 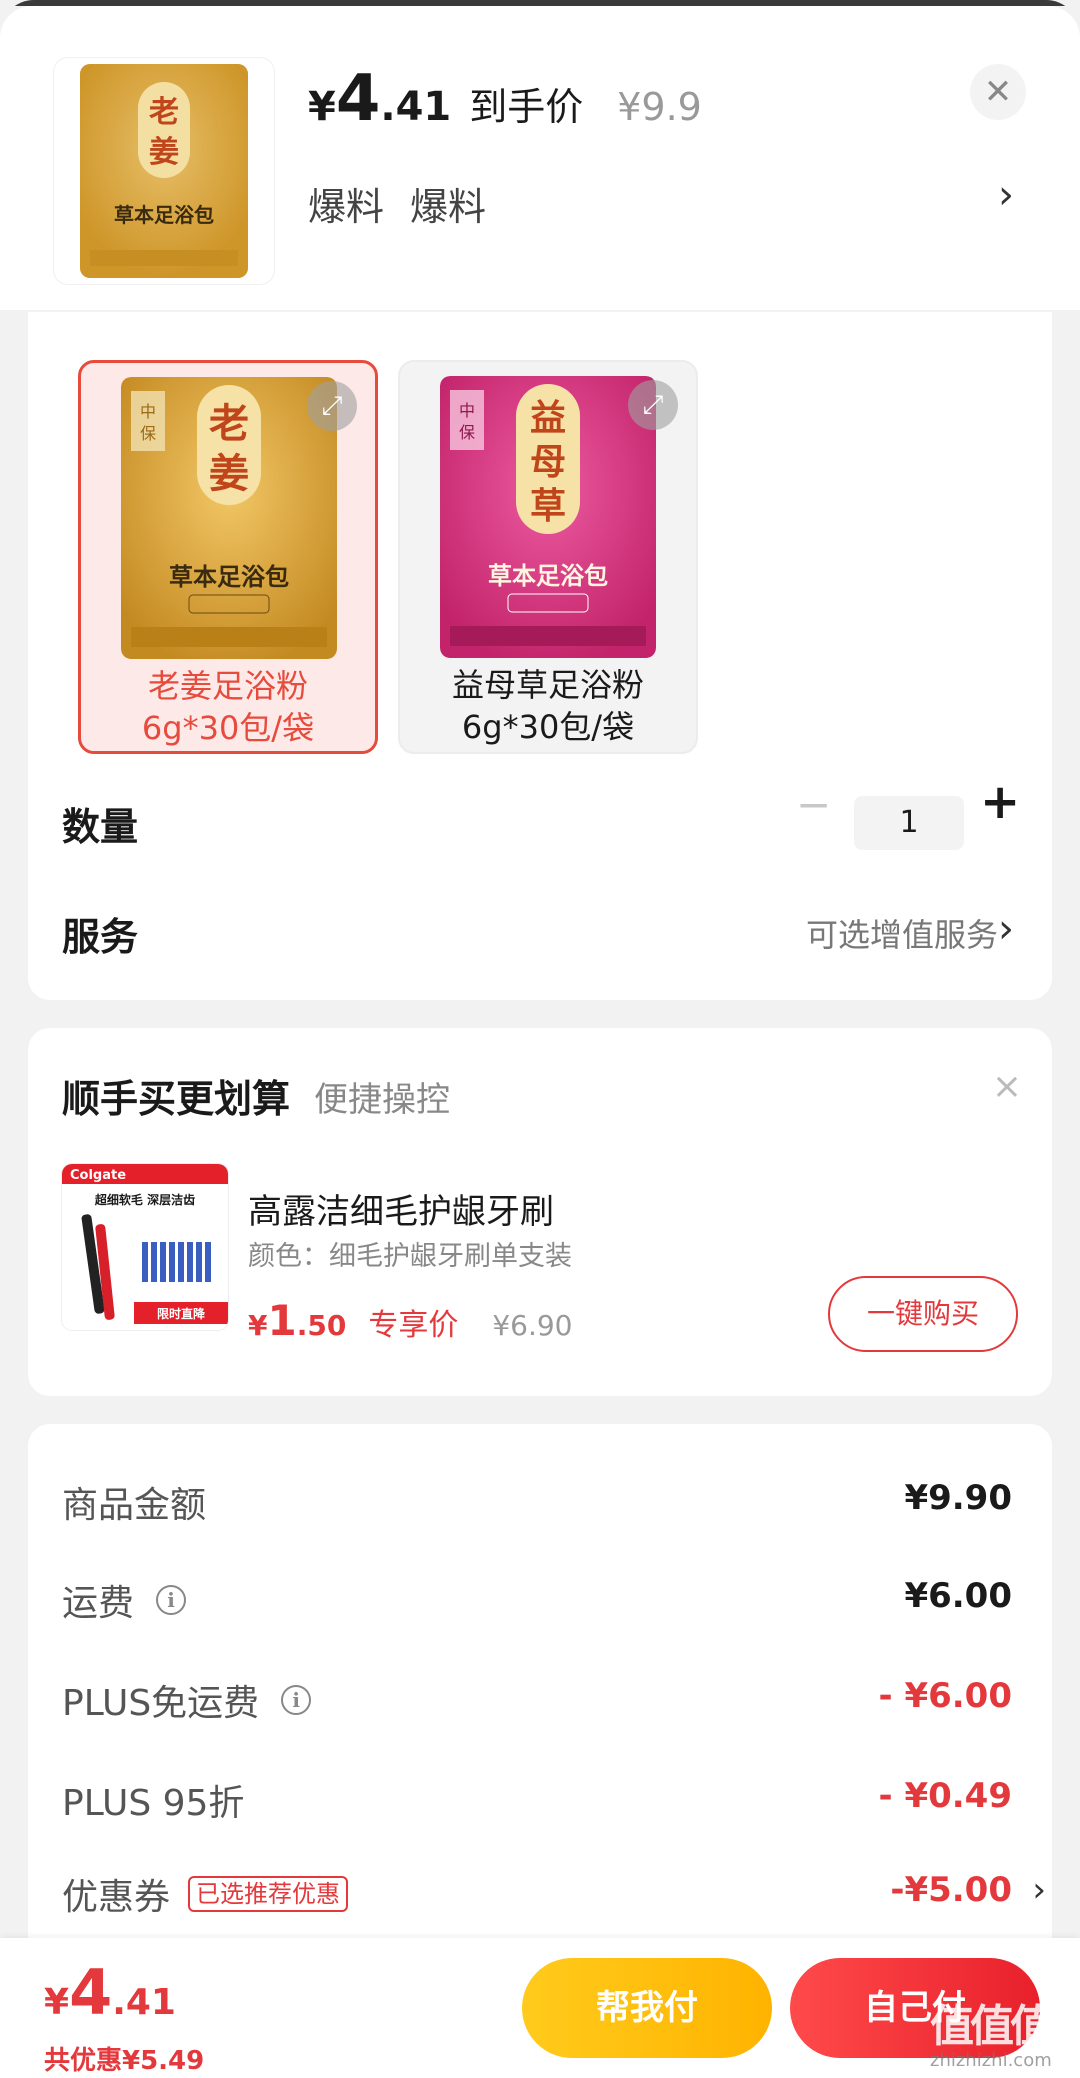 I want to click on variant-name: 老姜足浴粉, so click(x=227, y=686).